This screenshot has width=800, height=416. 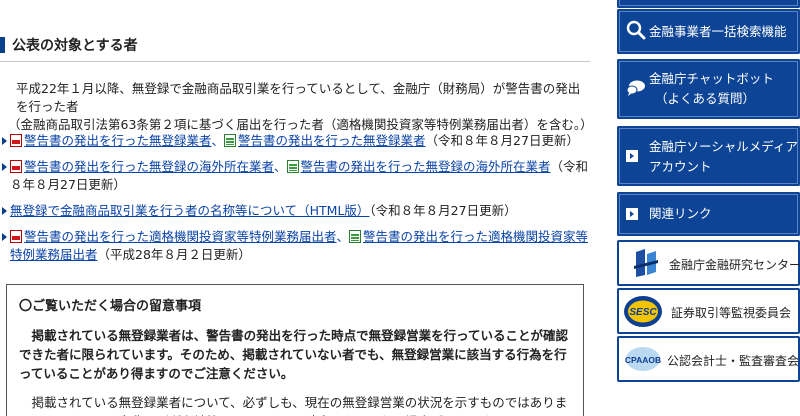 What do you see at coordinates (426, 166) in the screenshot?
I see `excel-link-overseas: 警告書の発出を行った無登録の海外所在業者` at bounding box center [426, 166].